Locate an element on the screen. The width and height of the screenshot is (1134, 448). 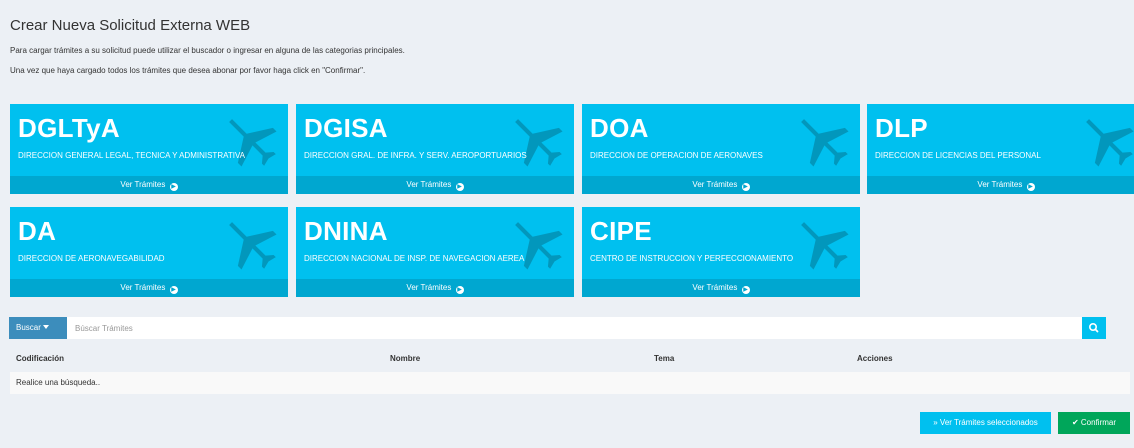
search-icon is located at coordinates (1094, 328).